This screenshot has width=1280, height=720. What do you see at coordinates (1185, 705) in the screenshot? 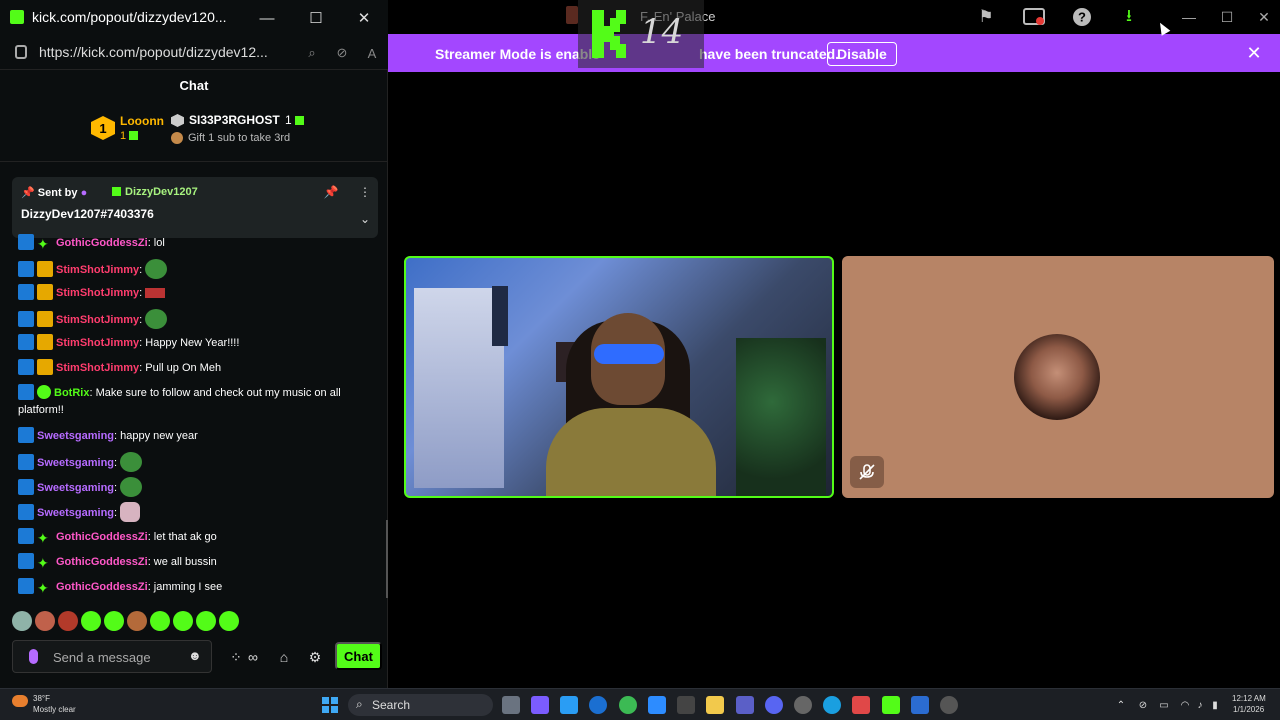
I see `wifi-icon: ◠` at bounding box center [1185, 705].